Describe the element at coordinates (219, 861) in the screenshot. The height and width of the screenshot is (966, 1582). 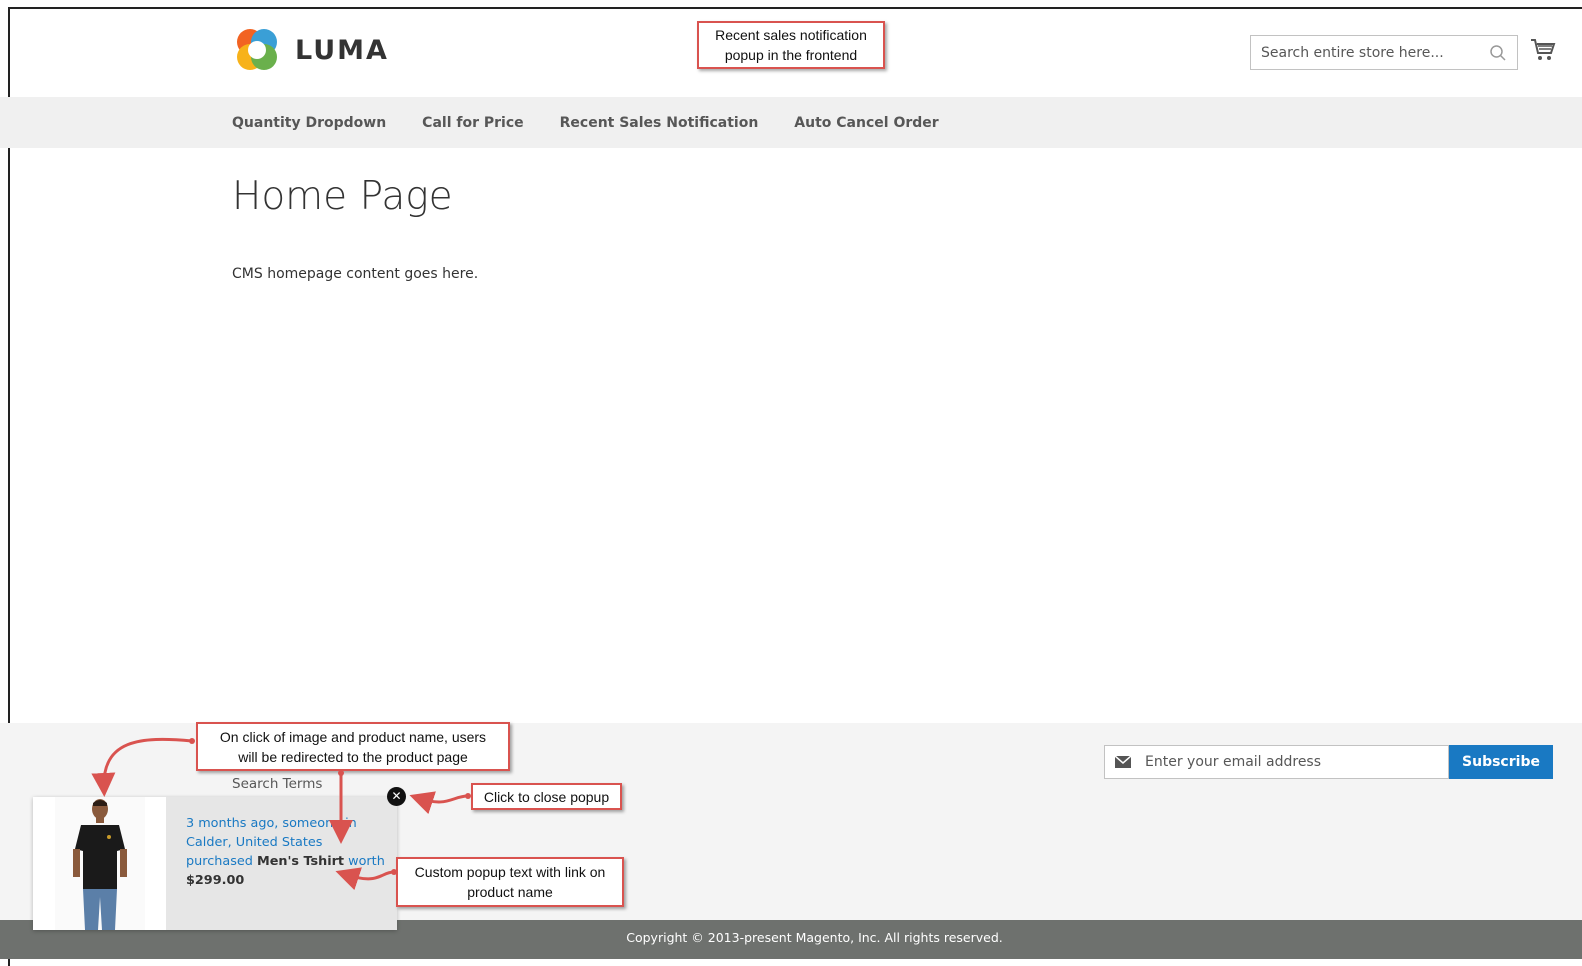
I see `popup-purchased: purchased` at that location.